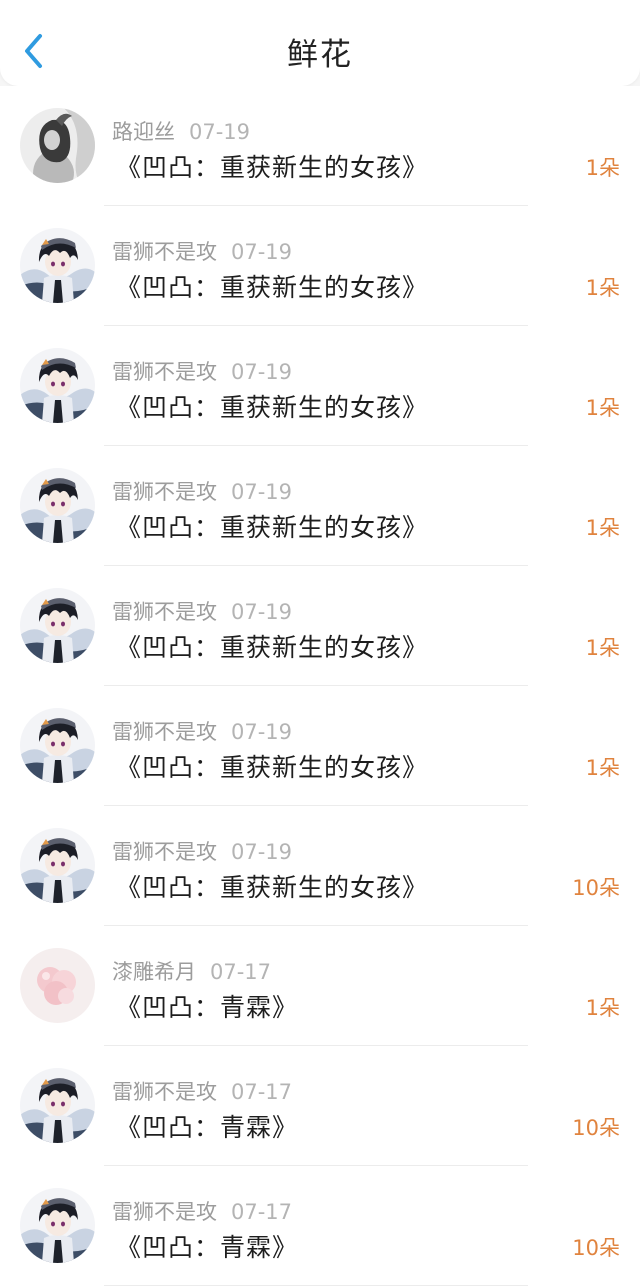 The height and width of the screenshot is (1286, 640). Describe the element at coordinates (154, 972) in the screenshot. I see `user-name: 漆雕希月` at that location.